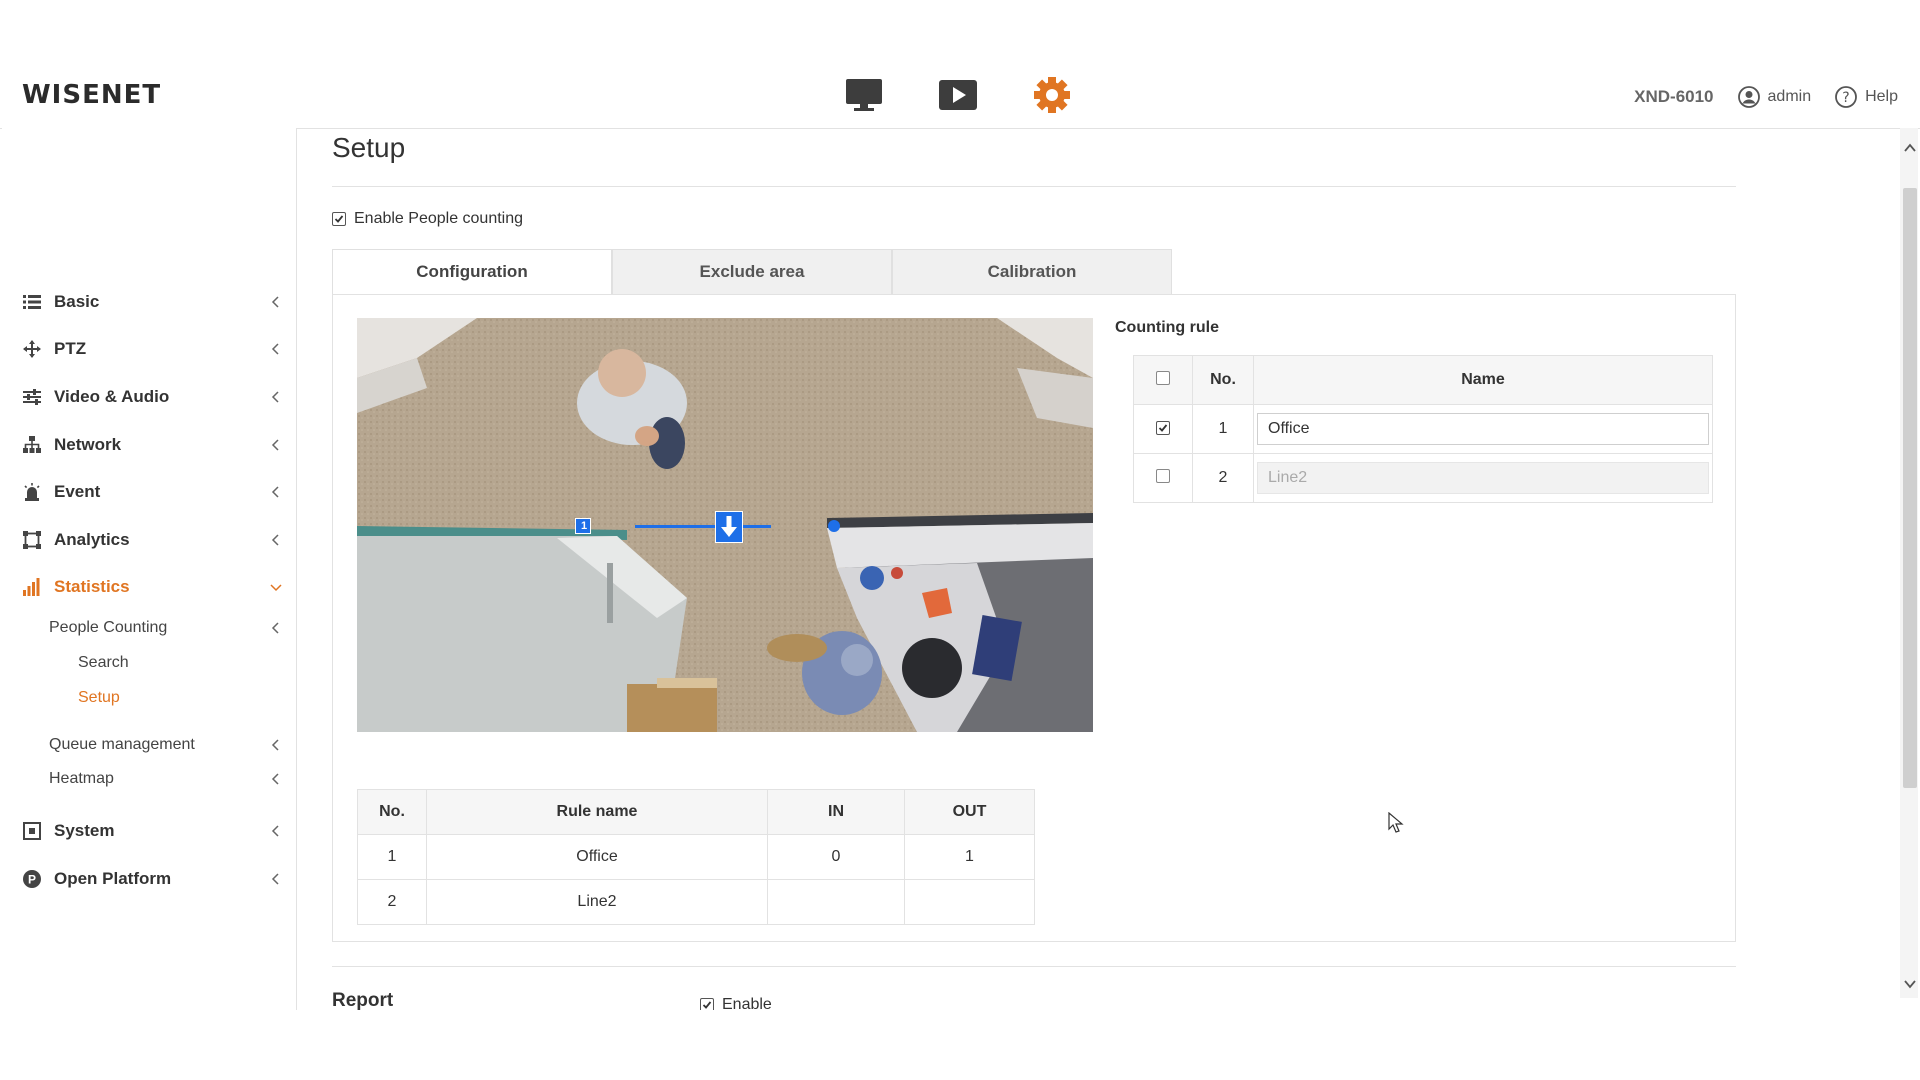 The height and width of the screenshot is (1080, 1920). Describe the element at coordinates (153, 587) in the screenshot. I see `sidebar-item-statistics: Statistics` at that location.